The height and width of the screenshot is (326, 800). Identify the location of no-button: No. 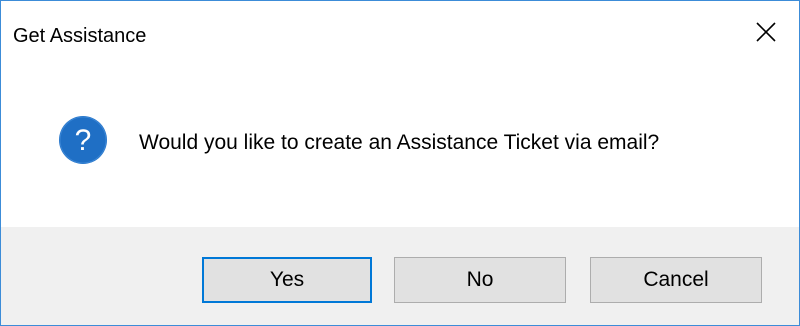
(480, 280).